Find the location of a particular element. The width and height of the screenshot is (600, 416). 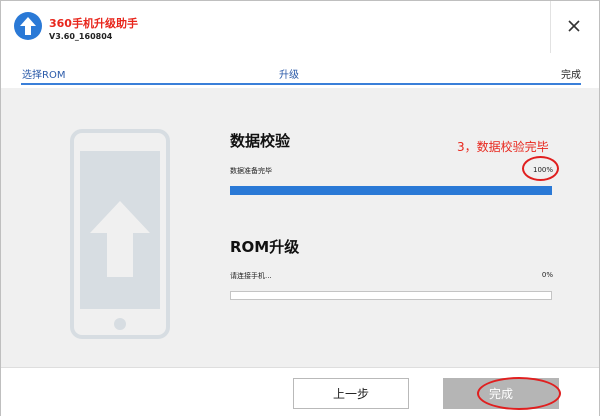

verify-title: 数据校验 is located at coordinates (260, 141).